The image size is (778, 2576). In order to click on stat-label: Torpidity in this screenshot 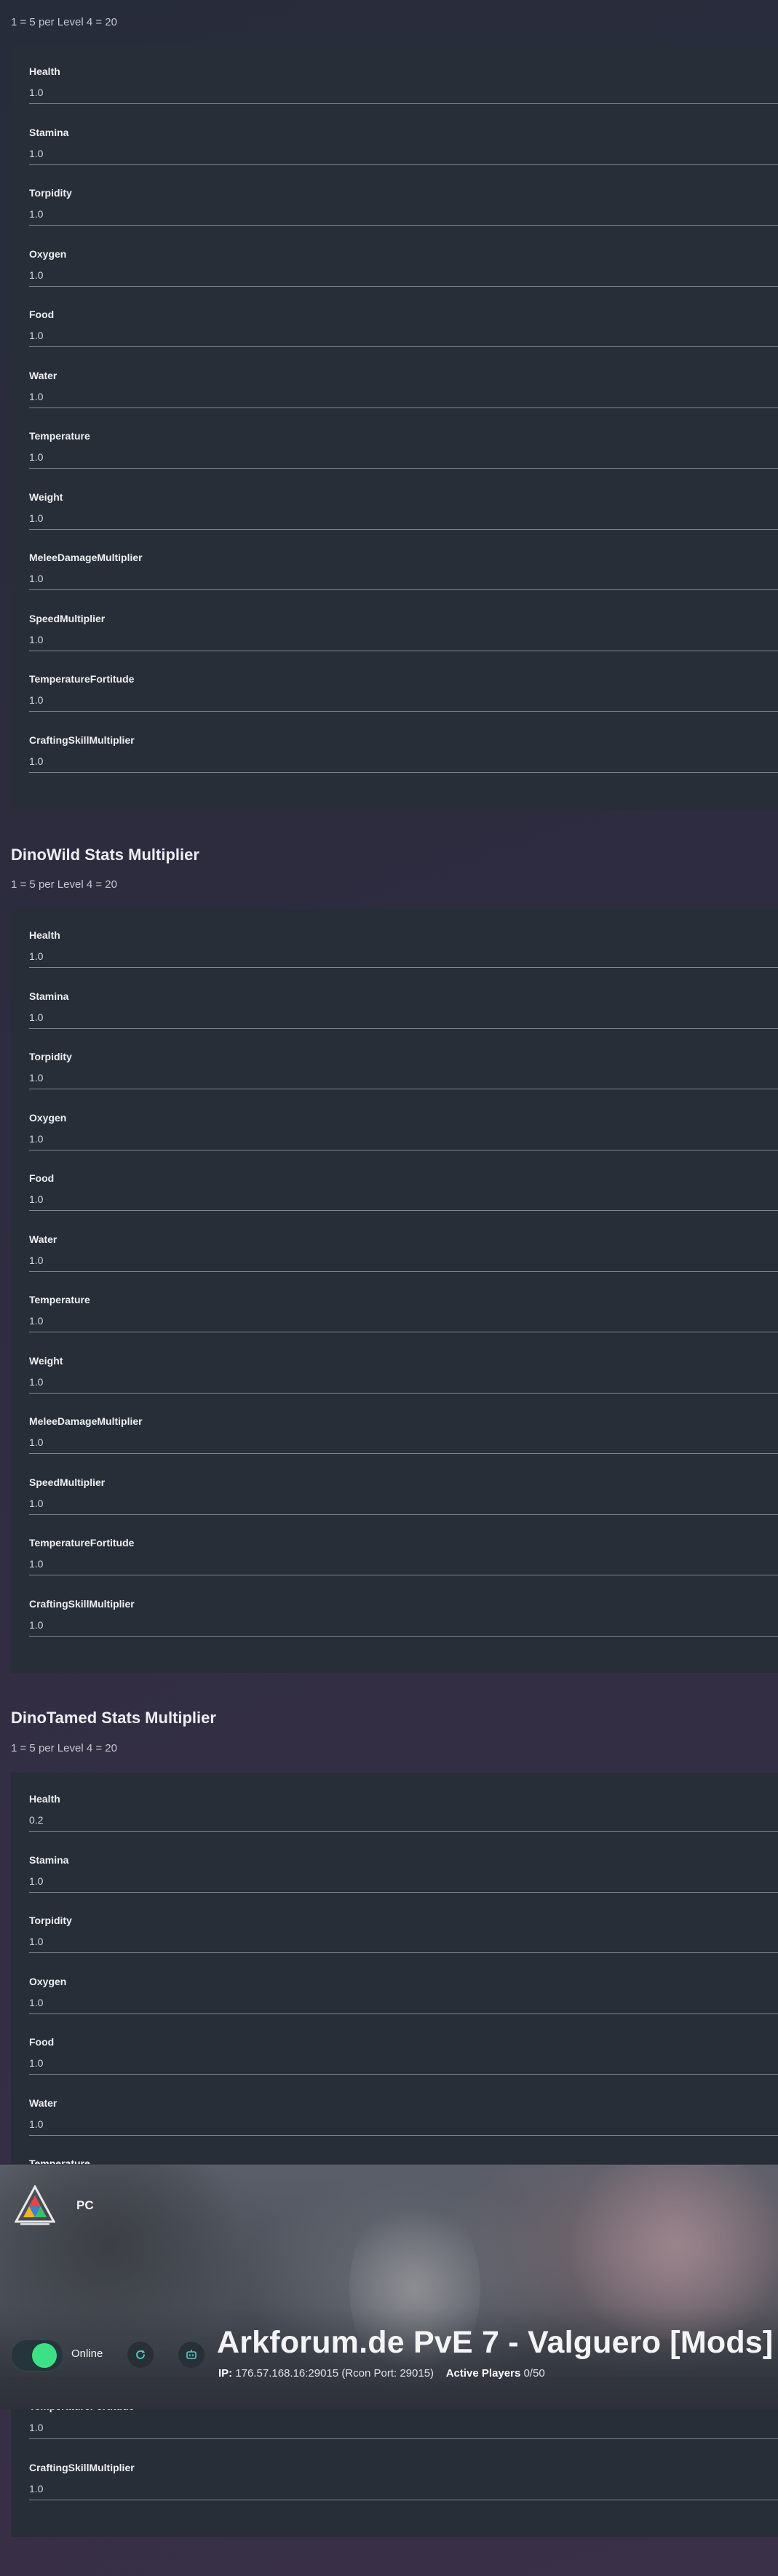, I will do `click(50, 1920)`.